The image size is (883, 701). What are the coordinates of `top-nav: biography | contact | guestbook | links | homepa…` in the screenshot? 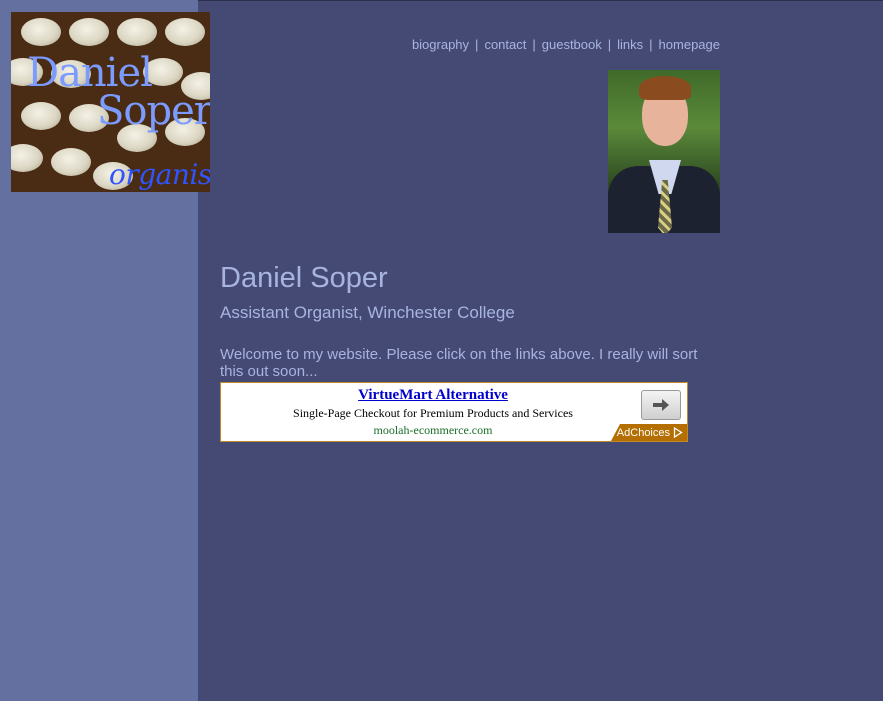 It's located at (566, 44).